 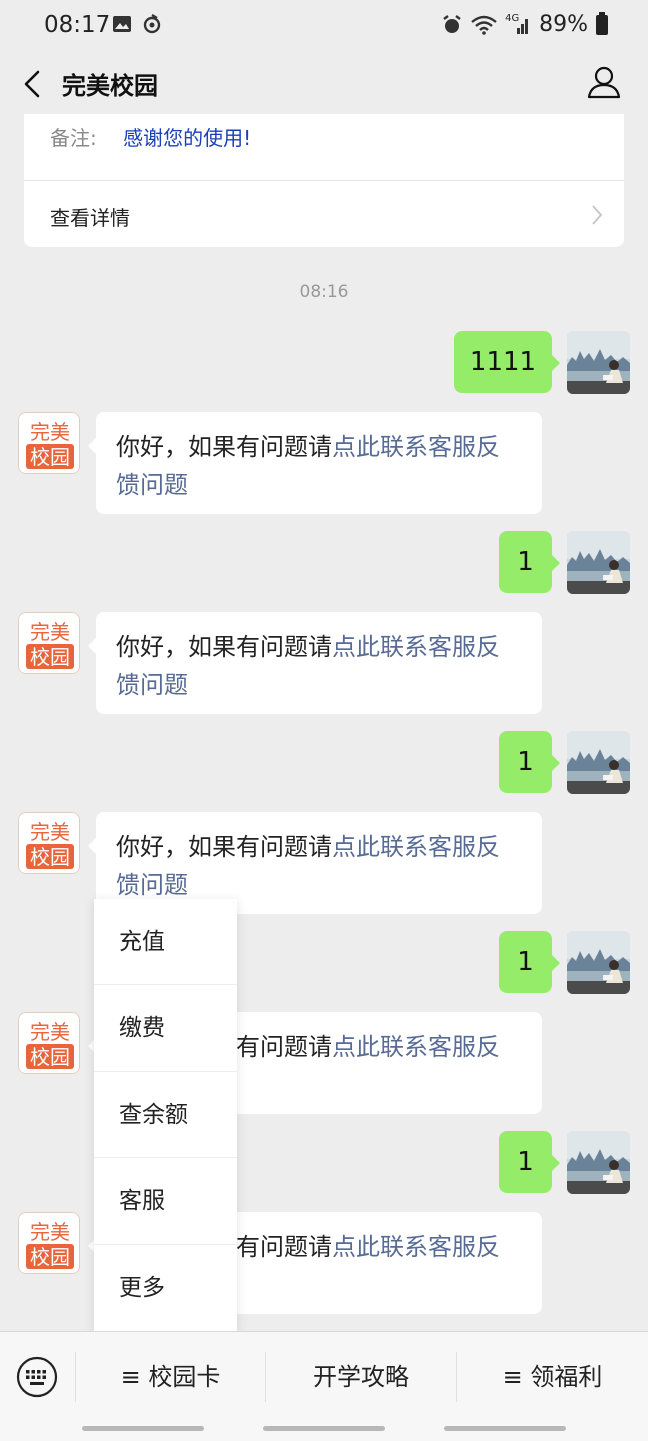 What do you see at coordinates (165, 1201) in the screenshot?
I see `menu-item-customer-service: 客服` at bounding box center [165, 1201].